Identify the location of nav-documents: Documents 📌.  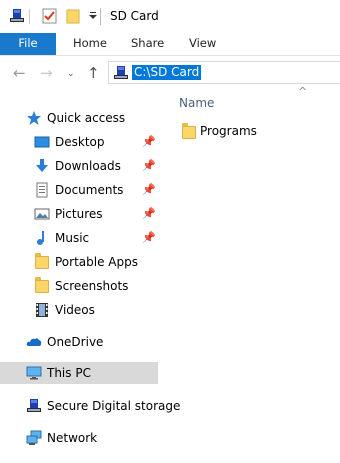
(79, 190).